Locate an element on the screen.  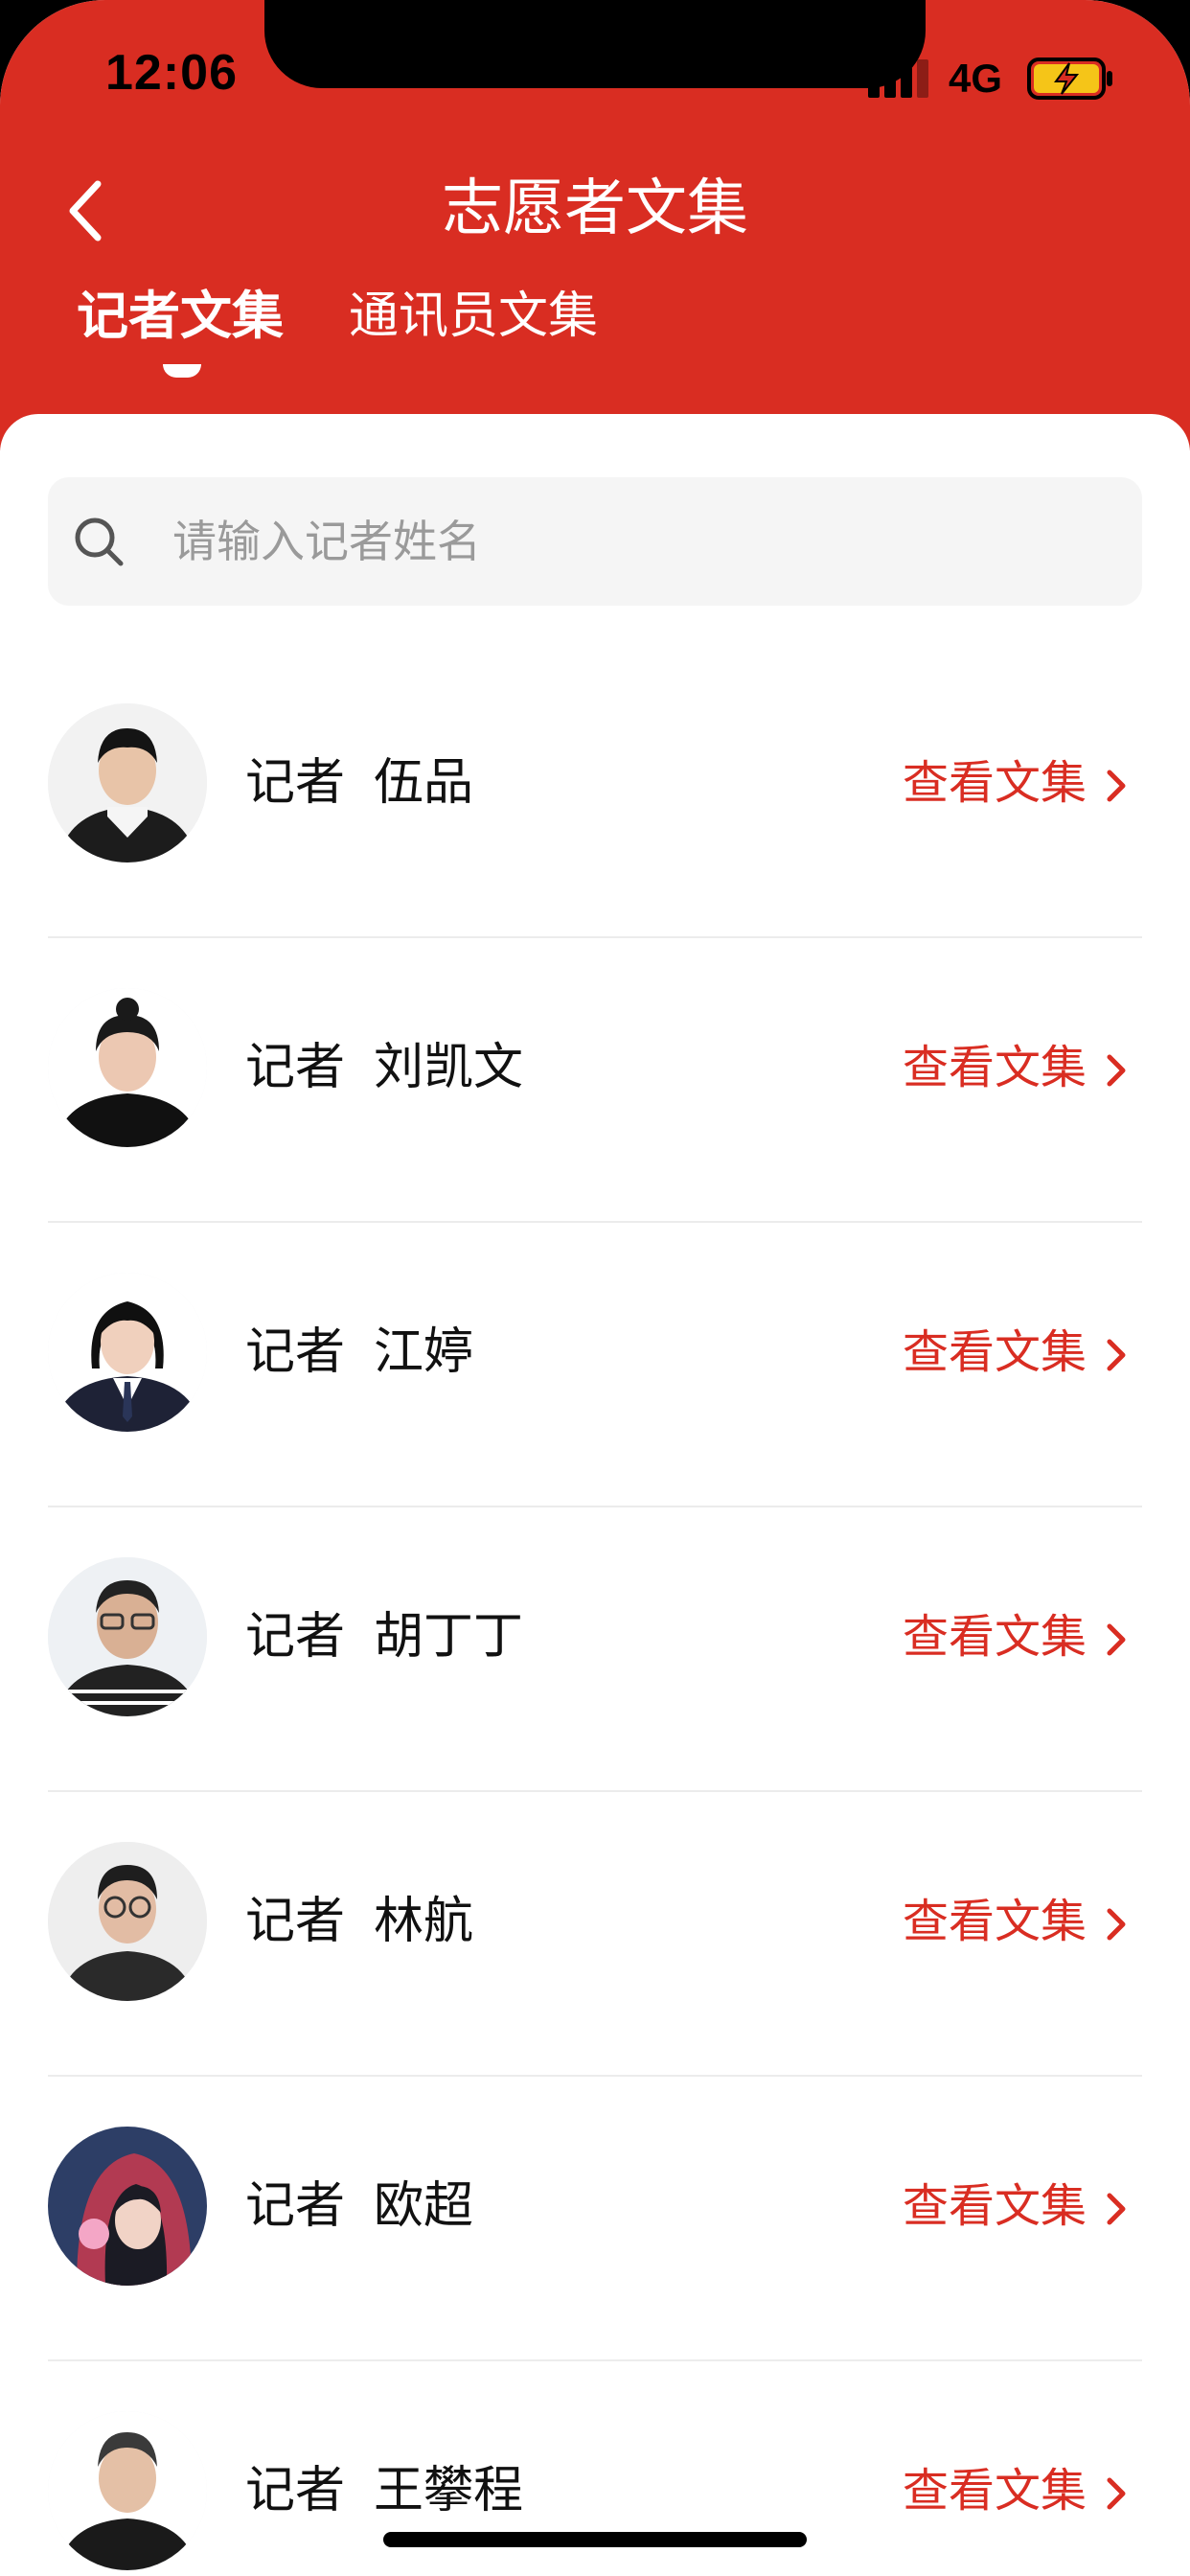
tab-correspondent-collection: 通讯员文集 is located at coordinates (483, 316).